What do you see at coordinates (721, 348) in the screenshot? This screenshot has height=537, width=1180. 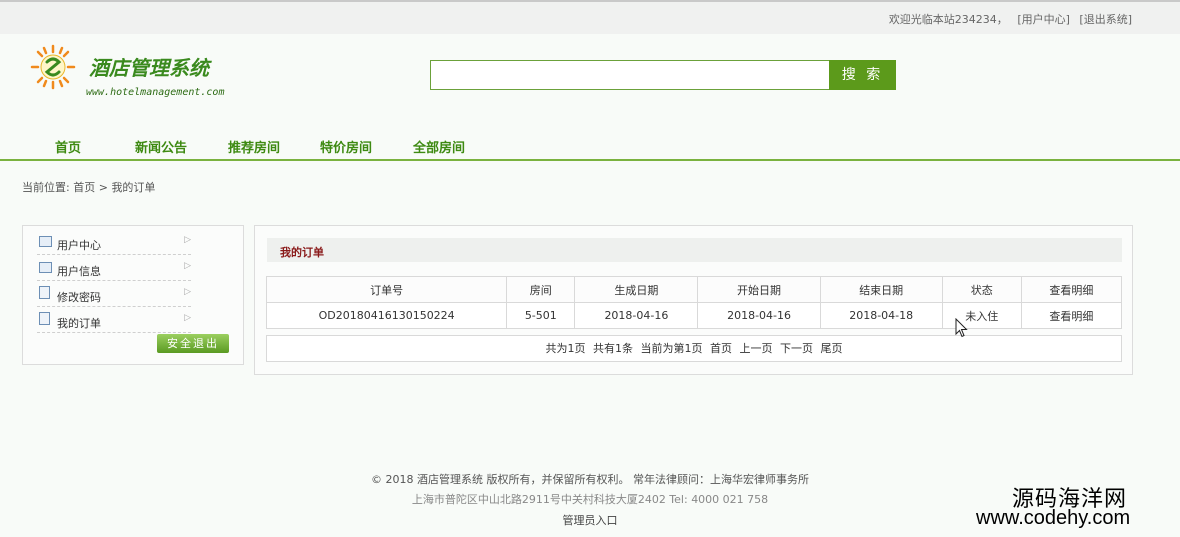 I see `pager-first-link: 首页` at bounding box center [721, 348].